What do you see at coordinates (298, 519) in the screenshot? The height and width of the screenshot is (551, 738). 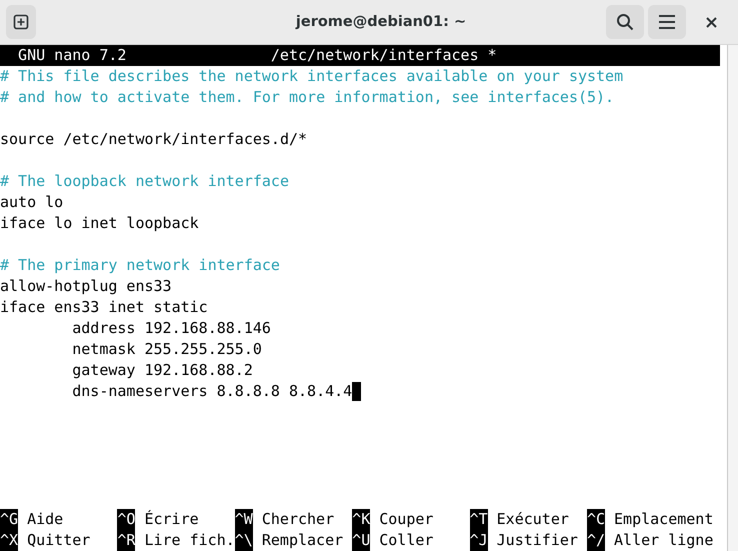 I see `shortcut-label: Chercher` at bounding box center [298, 519].